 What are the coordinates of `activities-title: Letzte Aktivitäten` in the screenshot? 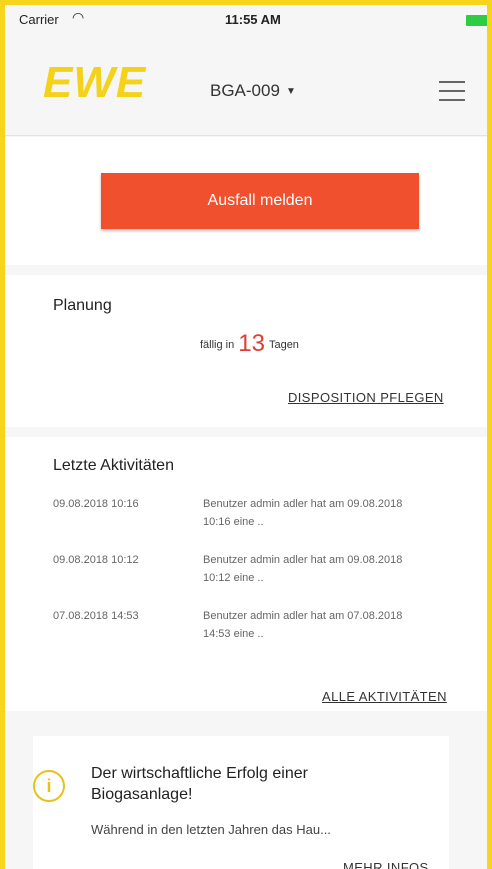 It's located at (113, 465).